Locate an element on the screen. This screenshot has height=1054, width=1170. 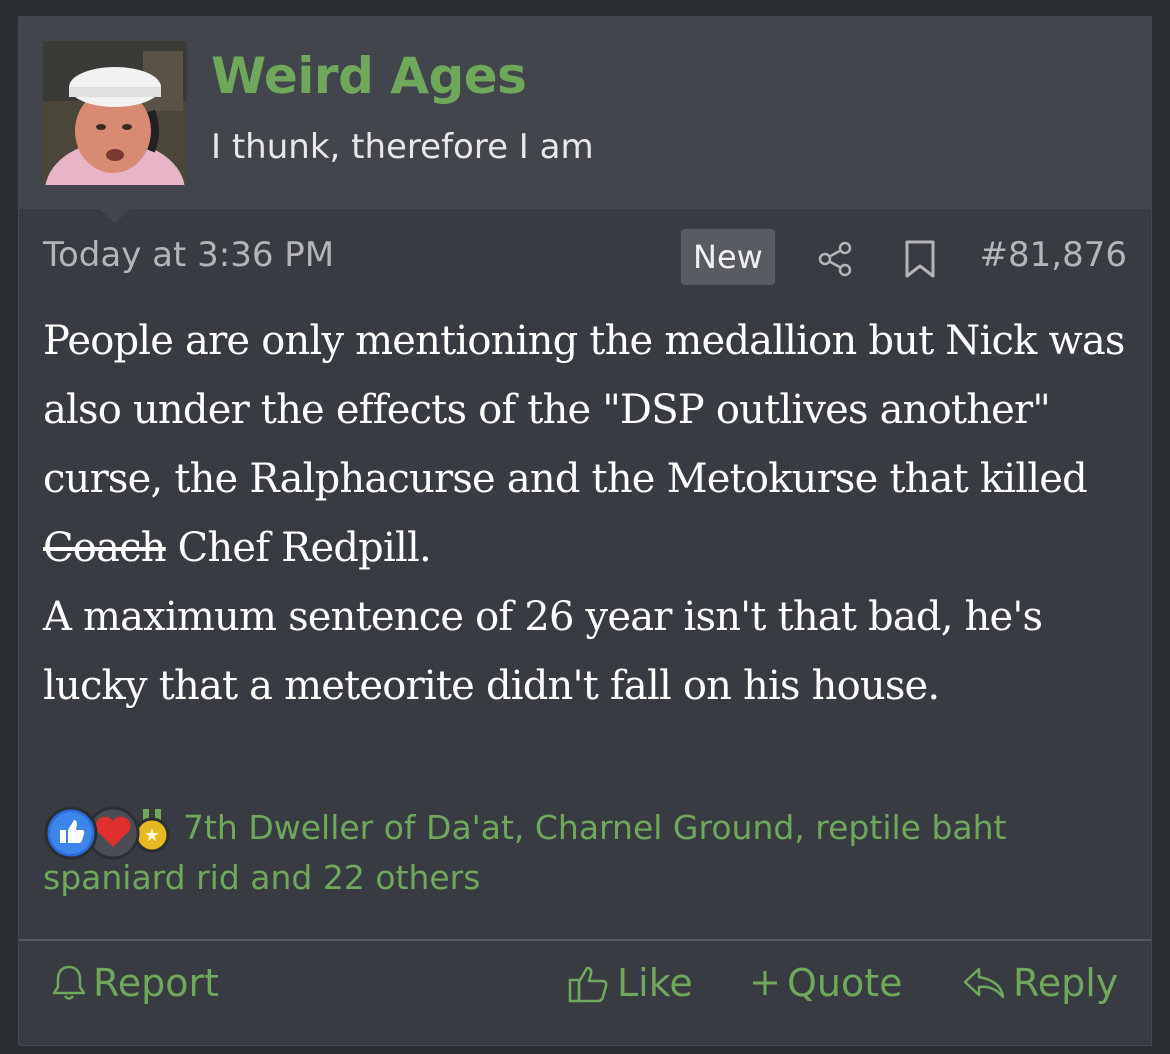
reply-button: Reply is located at coordinates (1039, 983).